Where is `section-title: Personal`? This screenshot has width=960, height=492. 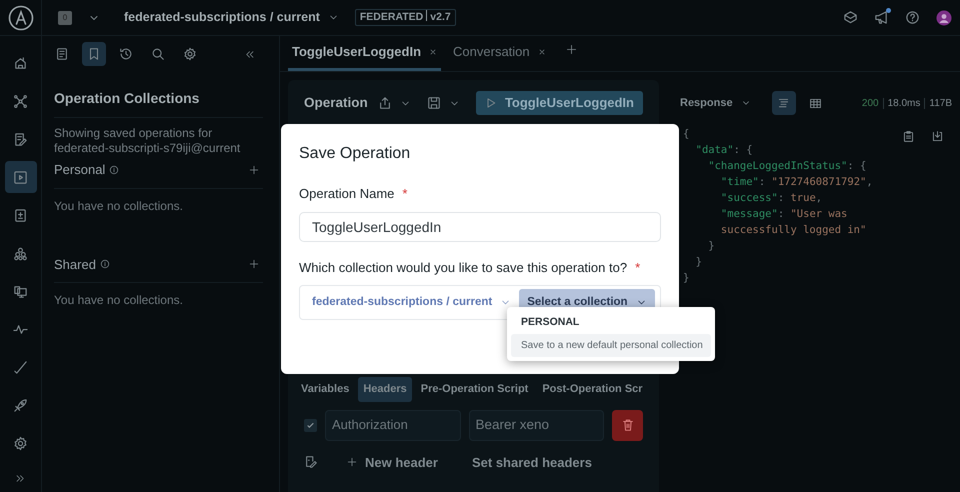 section-title: Personal is located at coordinates (80, 170).